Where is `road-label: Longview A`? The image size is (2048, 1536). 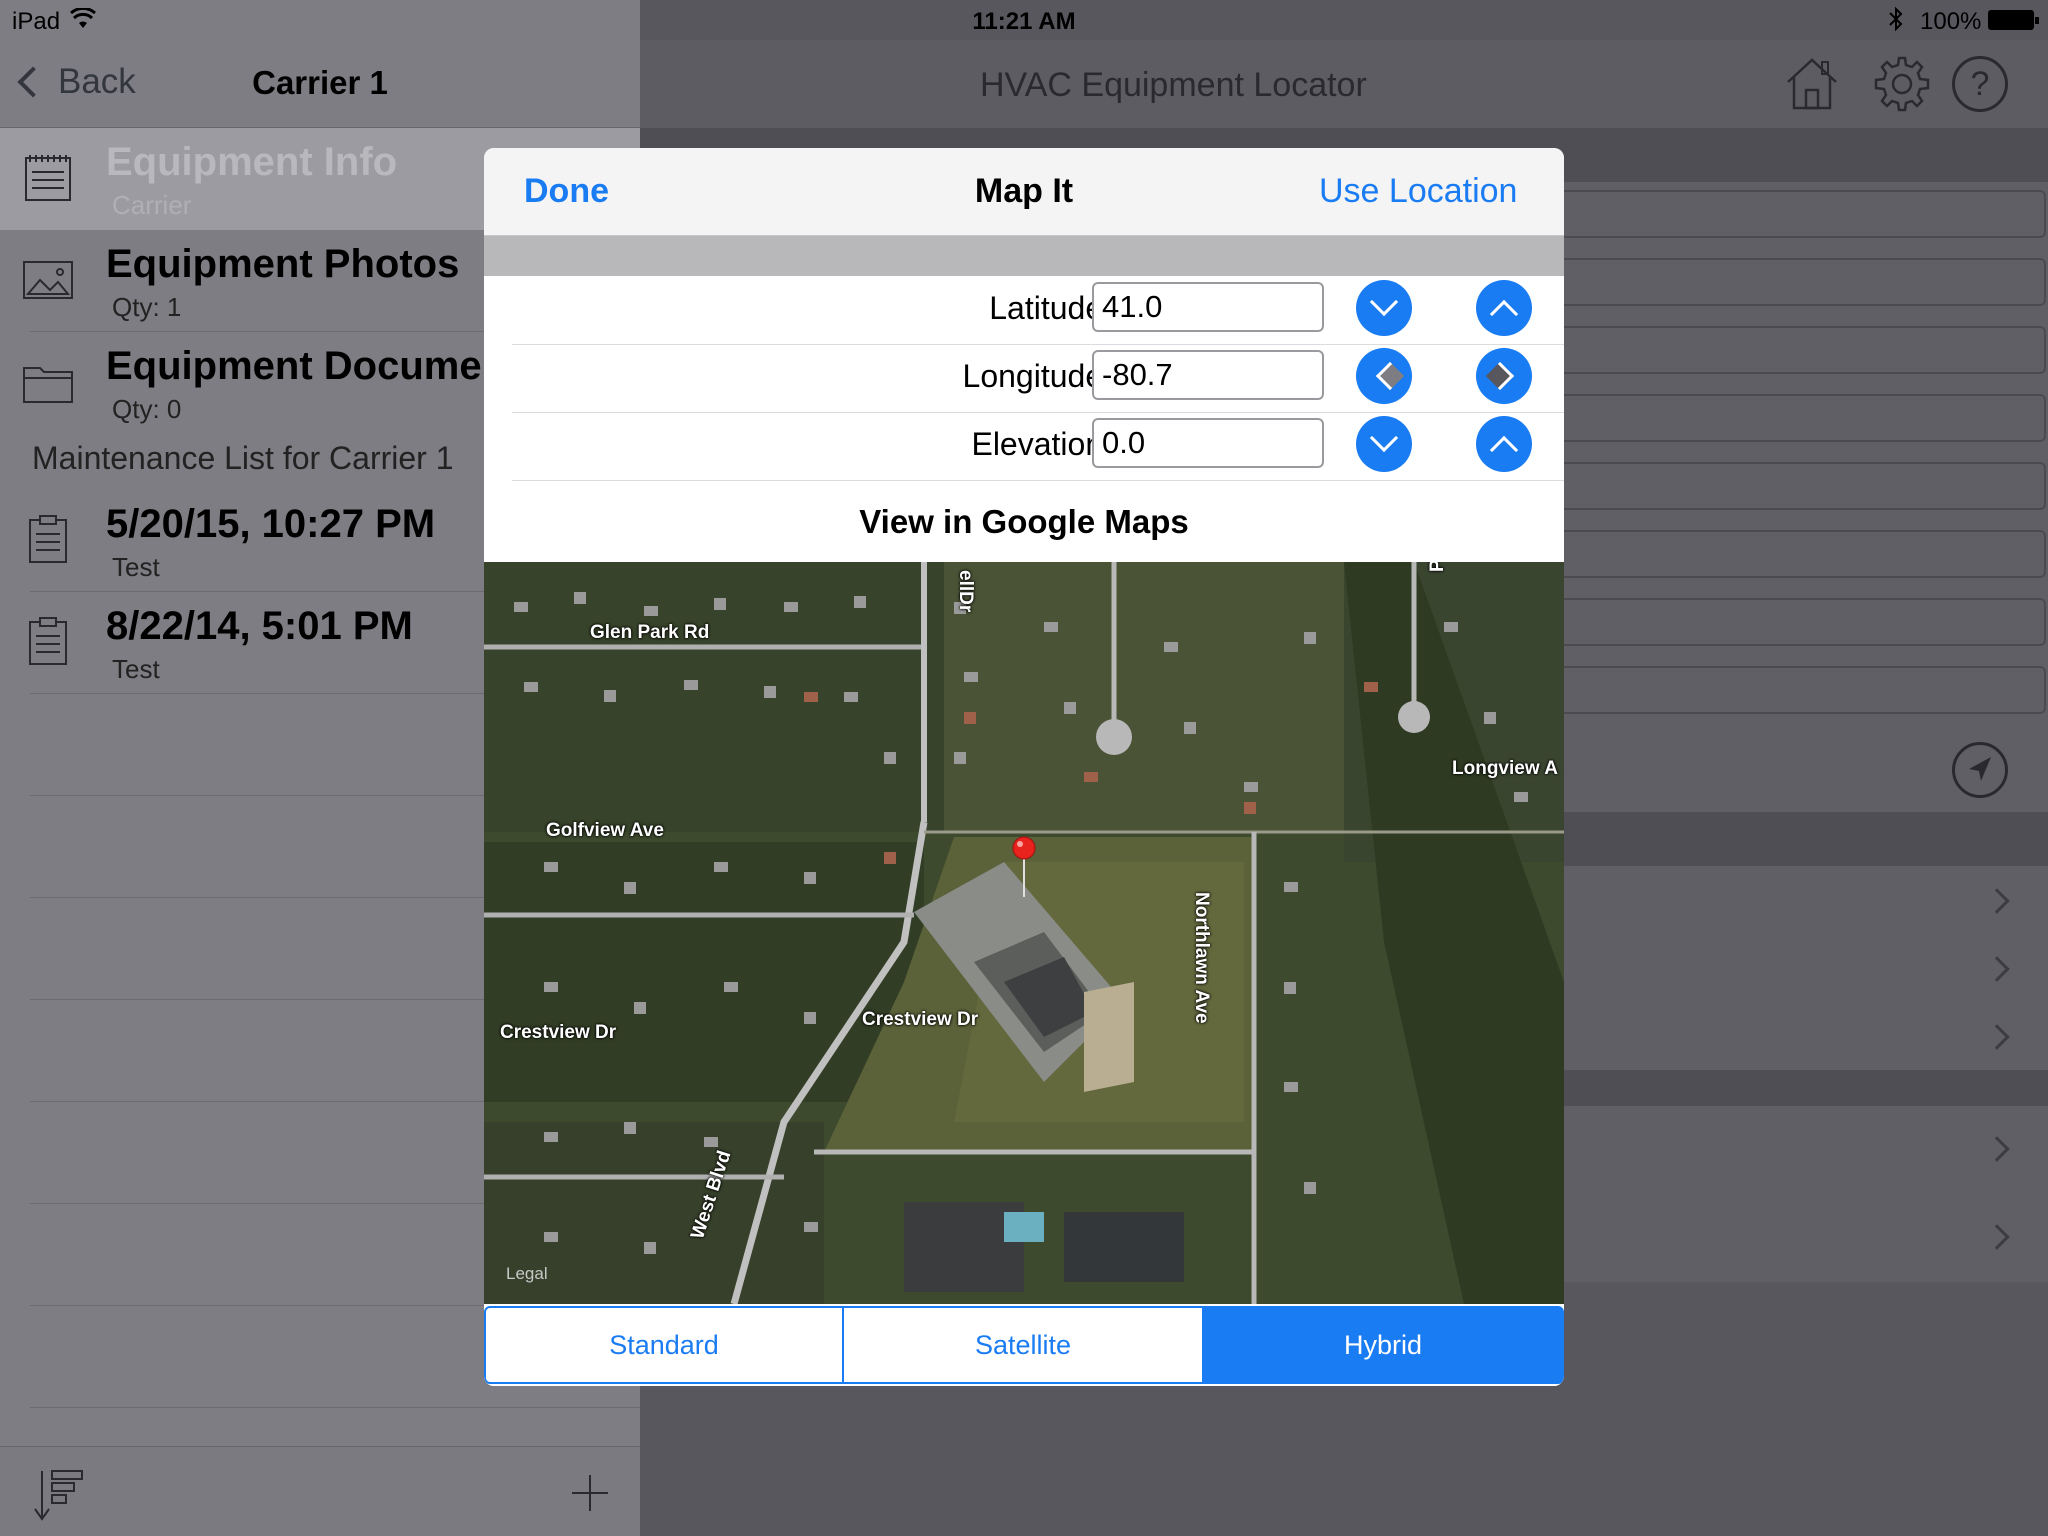
road-label: Longview A is located at coordinates (1505, 768).